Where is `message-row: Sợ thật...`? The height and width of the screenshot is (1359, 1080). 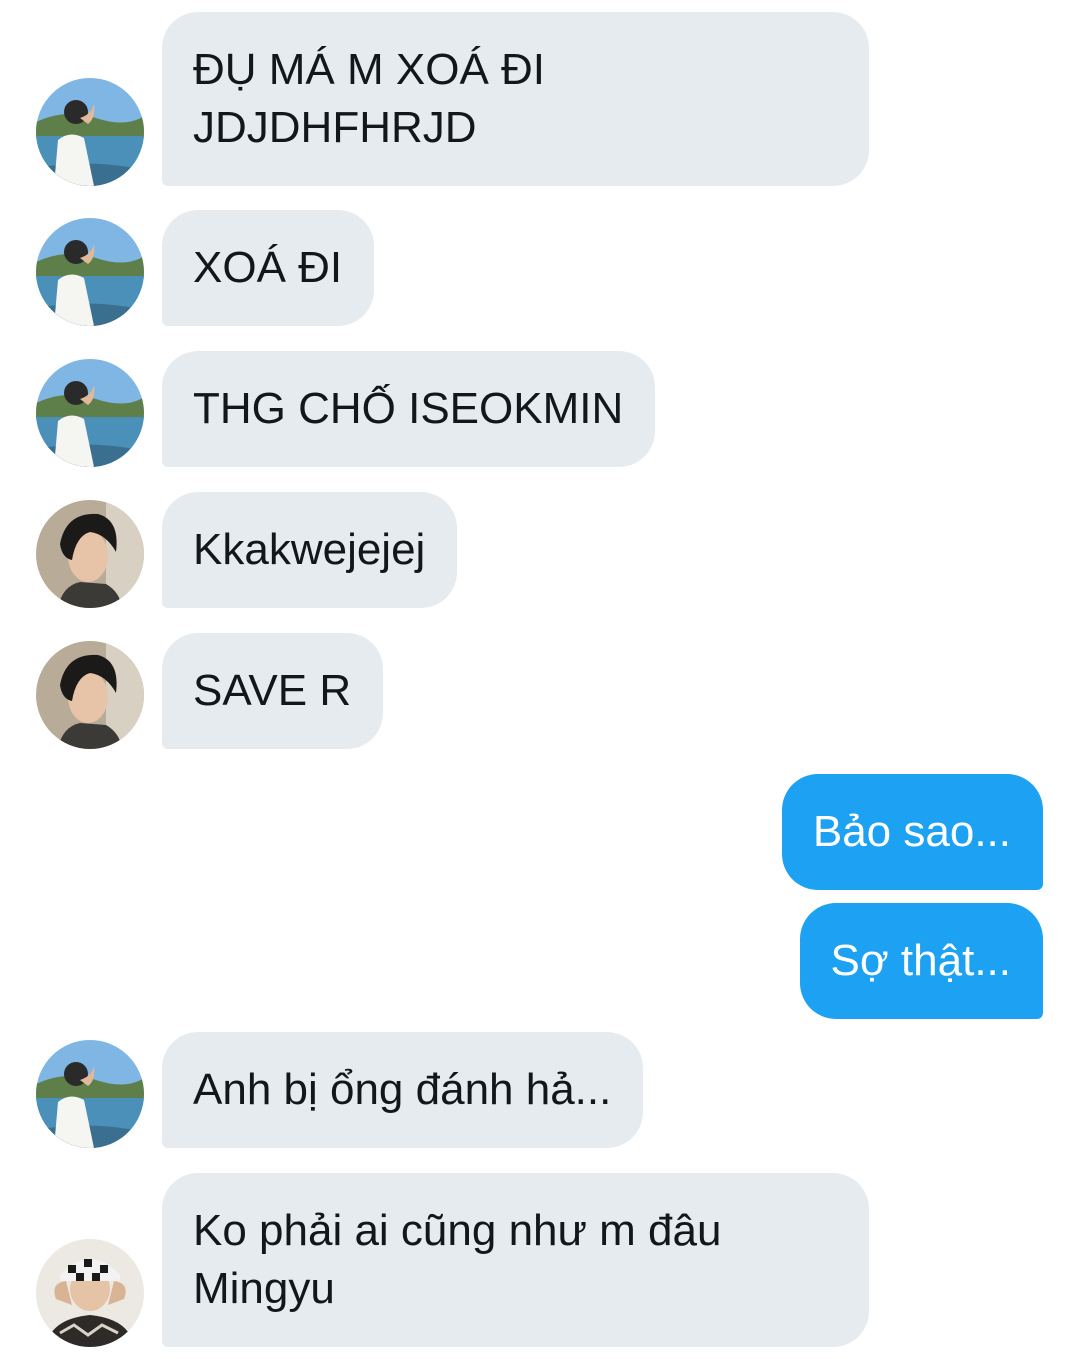
message-row: Sợ thật... is located at coordinates (540, 961).